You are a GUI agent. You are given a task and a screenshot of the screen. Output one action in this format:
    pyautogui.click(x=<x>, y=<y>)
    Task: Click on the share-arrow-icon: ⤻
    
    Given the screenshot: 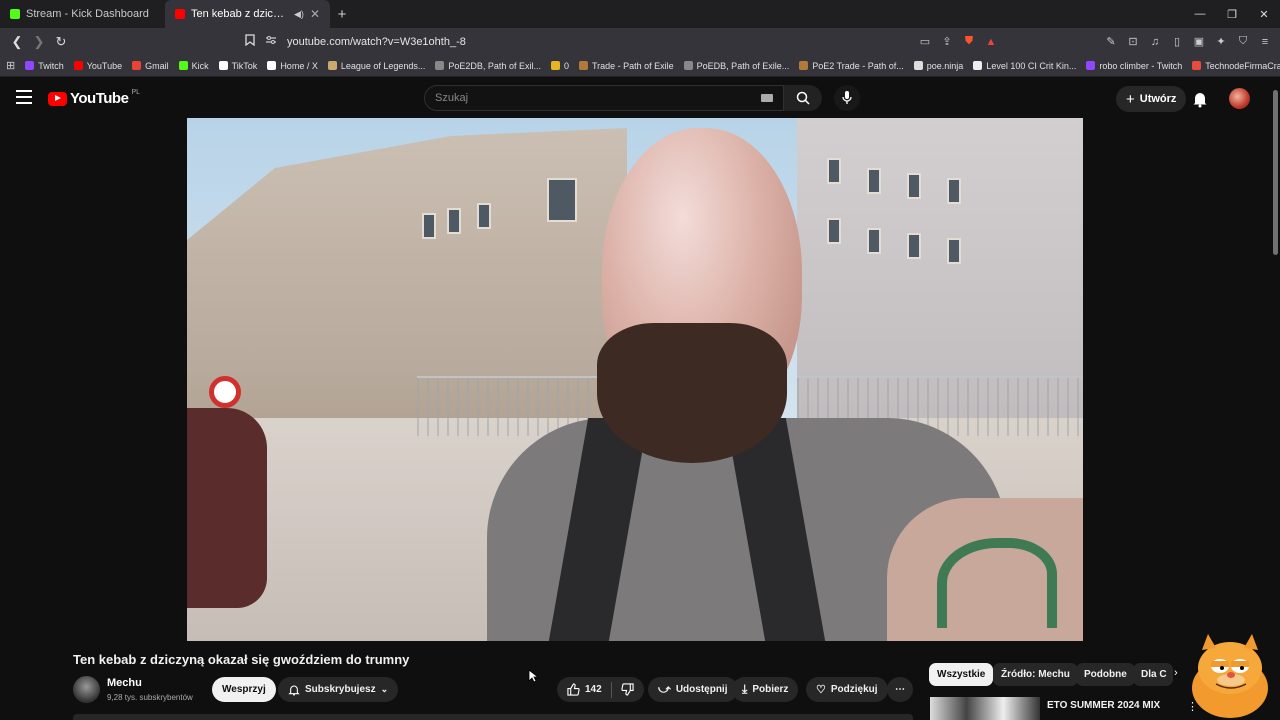 What is the action you would take?
    pyautogui.click(x=664, y=689)
    